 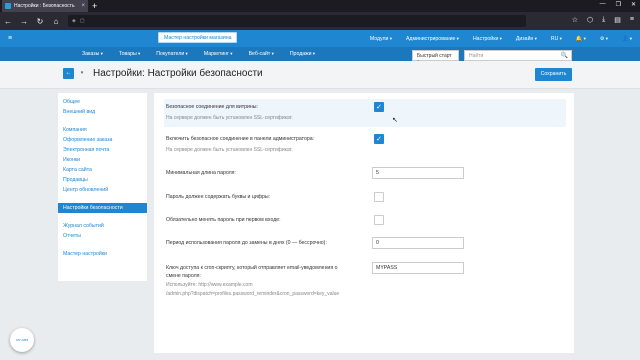 What do you see at coordinates (102, 190) in the screenshot?
I see `sidebar-item-upgrade-center: Центр обновлений` at bounding box center [102, 190].